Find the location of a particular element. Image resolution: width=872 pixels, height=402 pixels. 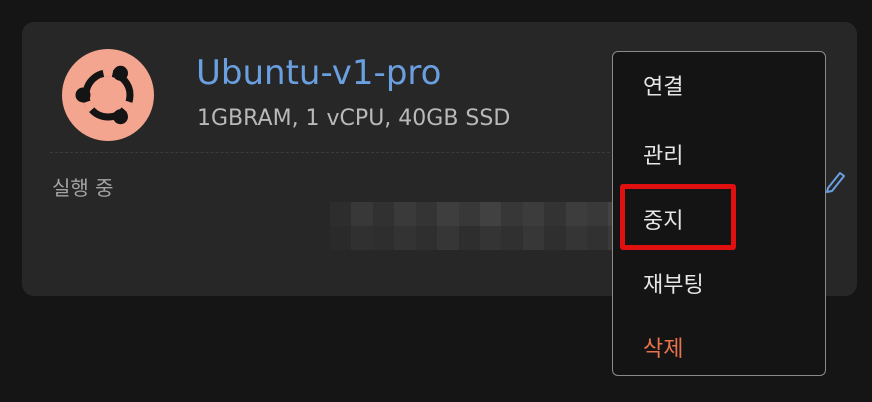

highlight-annotation is located at coordinates (678, 217).